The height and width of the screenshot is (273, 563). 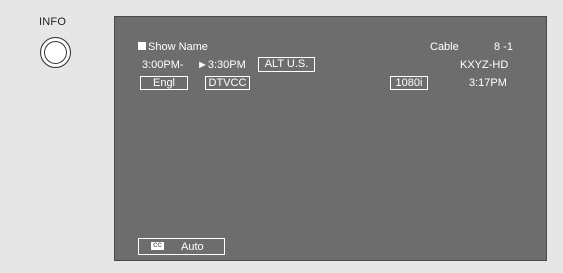 I want to click on closed-caption-icon: CC, so click(x=157, y=246).